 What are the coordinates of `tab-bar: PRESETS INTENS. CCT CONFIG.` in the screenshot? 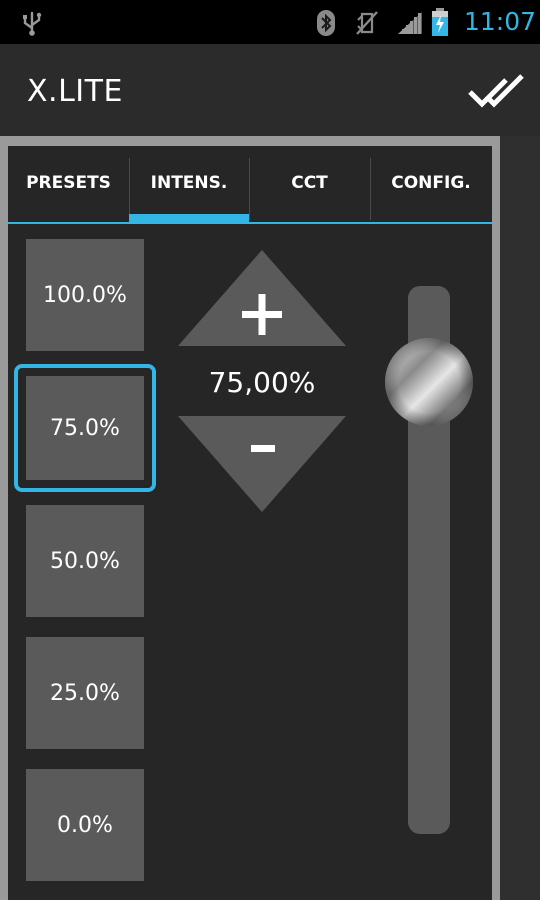 It's located at (250, 185).